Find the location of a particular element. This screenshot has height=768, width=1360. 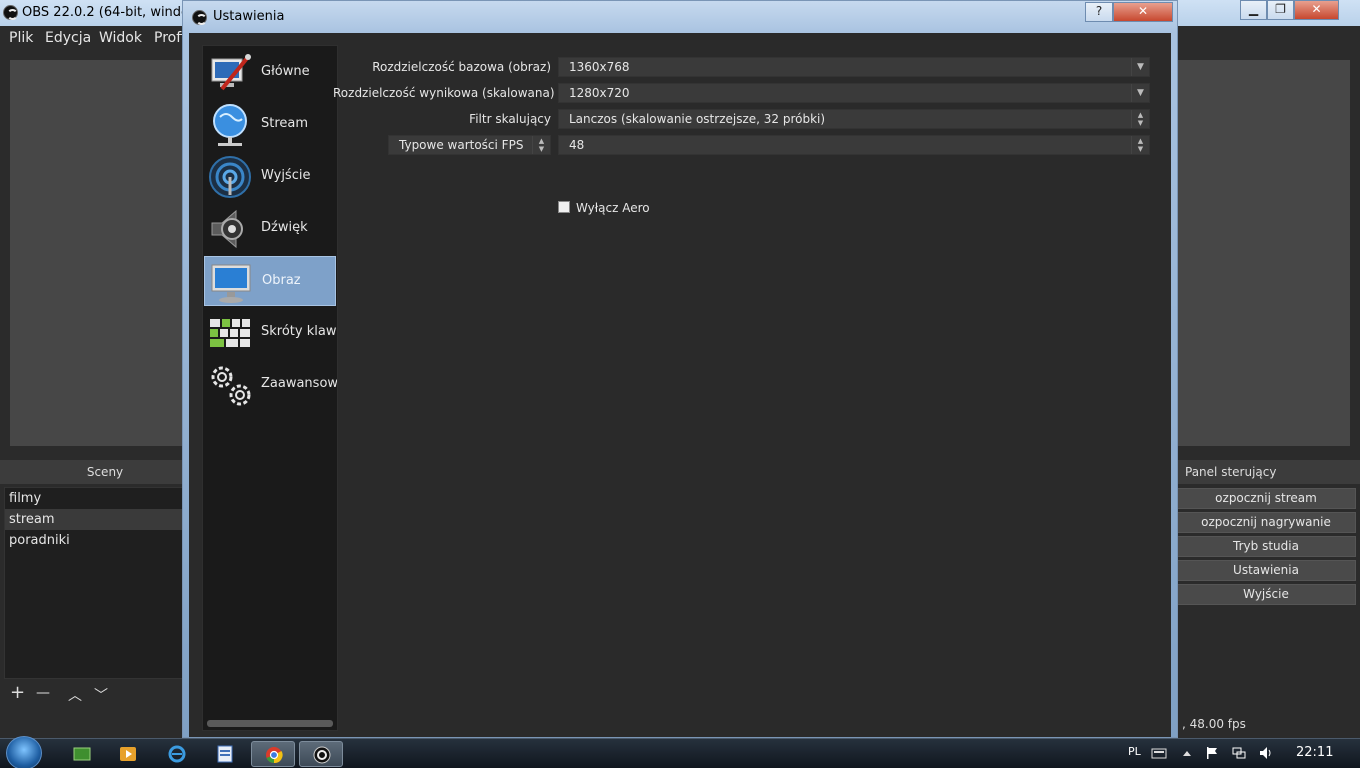

obs-window-title: OBS 22.0.2 (64-bit, windo is located at coordinates (106, 12).